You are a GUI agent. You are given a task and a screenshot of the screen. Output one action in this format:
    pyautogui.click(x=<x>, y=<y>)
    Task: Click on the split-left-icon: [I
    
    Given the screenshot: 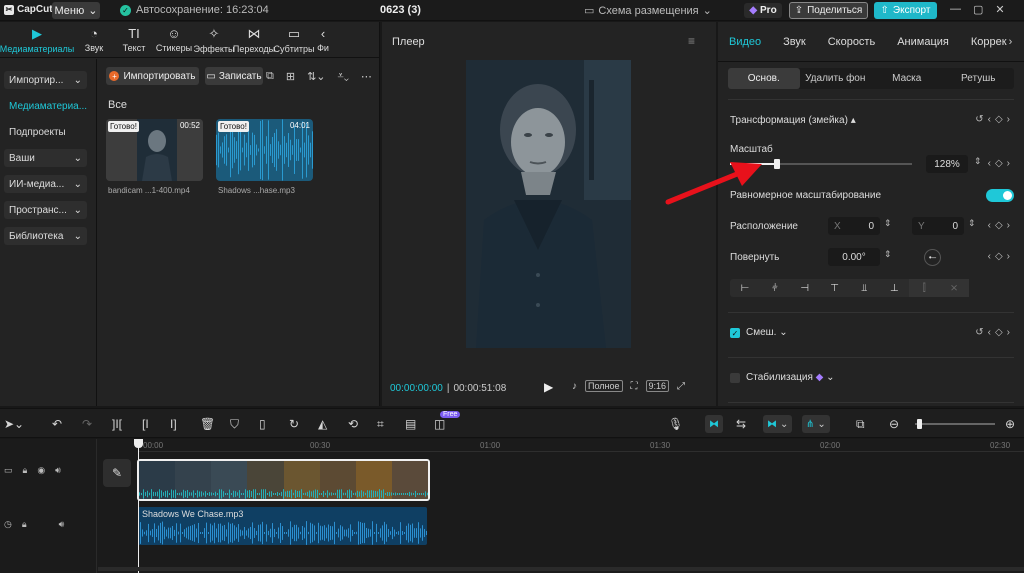 What is the action you would take?
    pyautogui.click(x=145, y=424)
    